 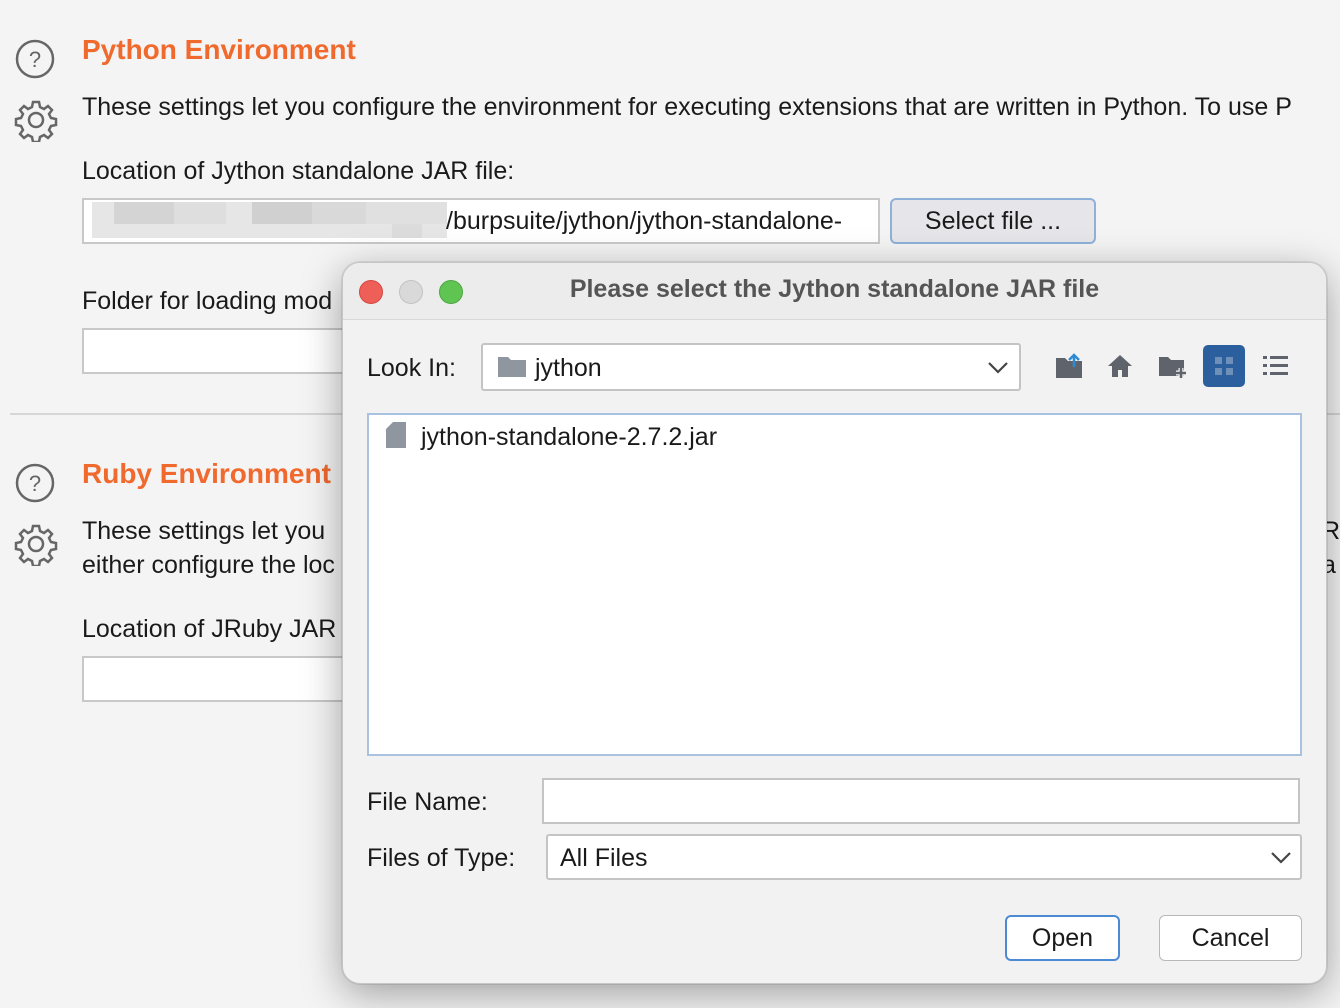 I want to click on ruby-section-title: Ruby Environment, so click(x=206, y=473).